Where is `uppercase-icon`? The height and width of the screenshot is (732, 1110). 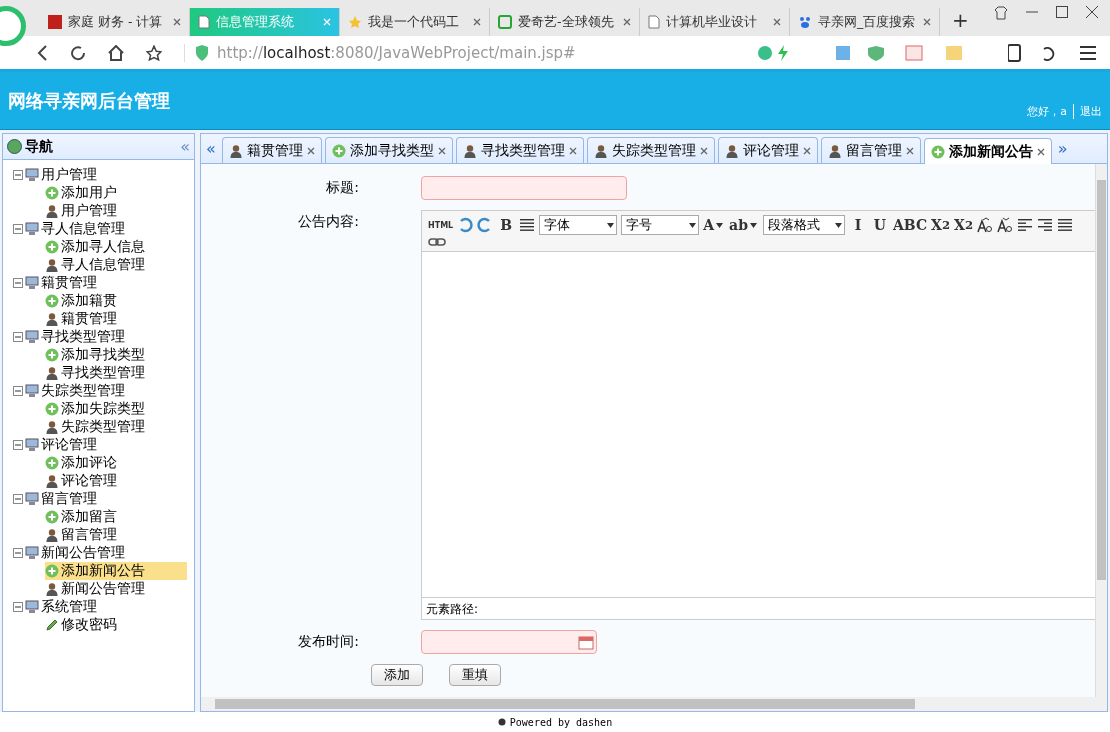
uppercase-icon is located at coordinates (985, 225).